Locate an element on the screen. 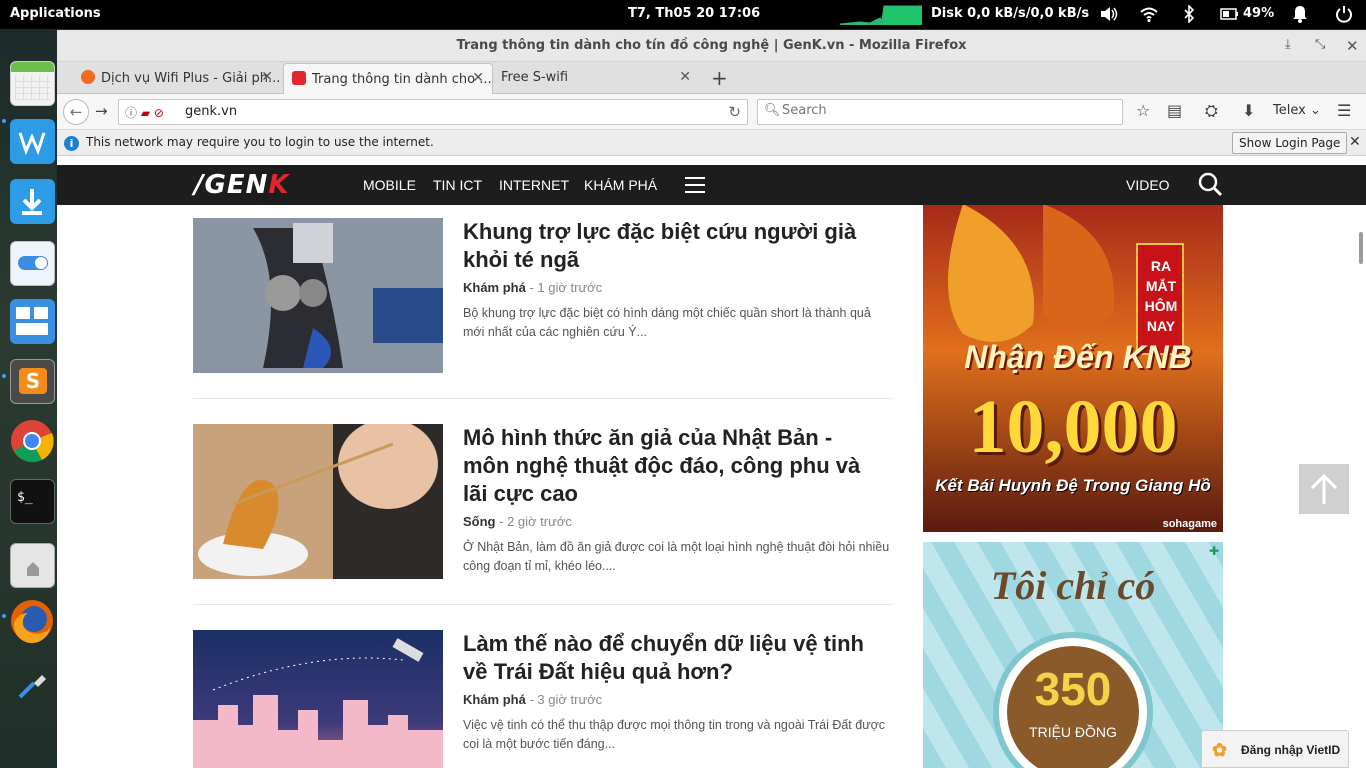  search-icon: 🔍︎ is located at coordinates (772, 110).